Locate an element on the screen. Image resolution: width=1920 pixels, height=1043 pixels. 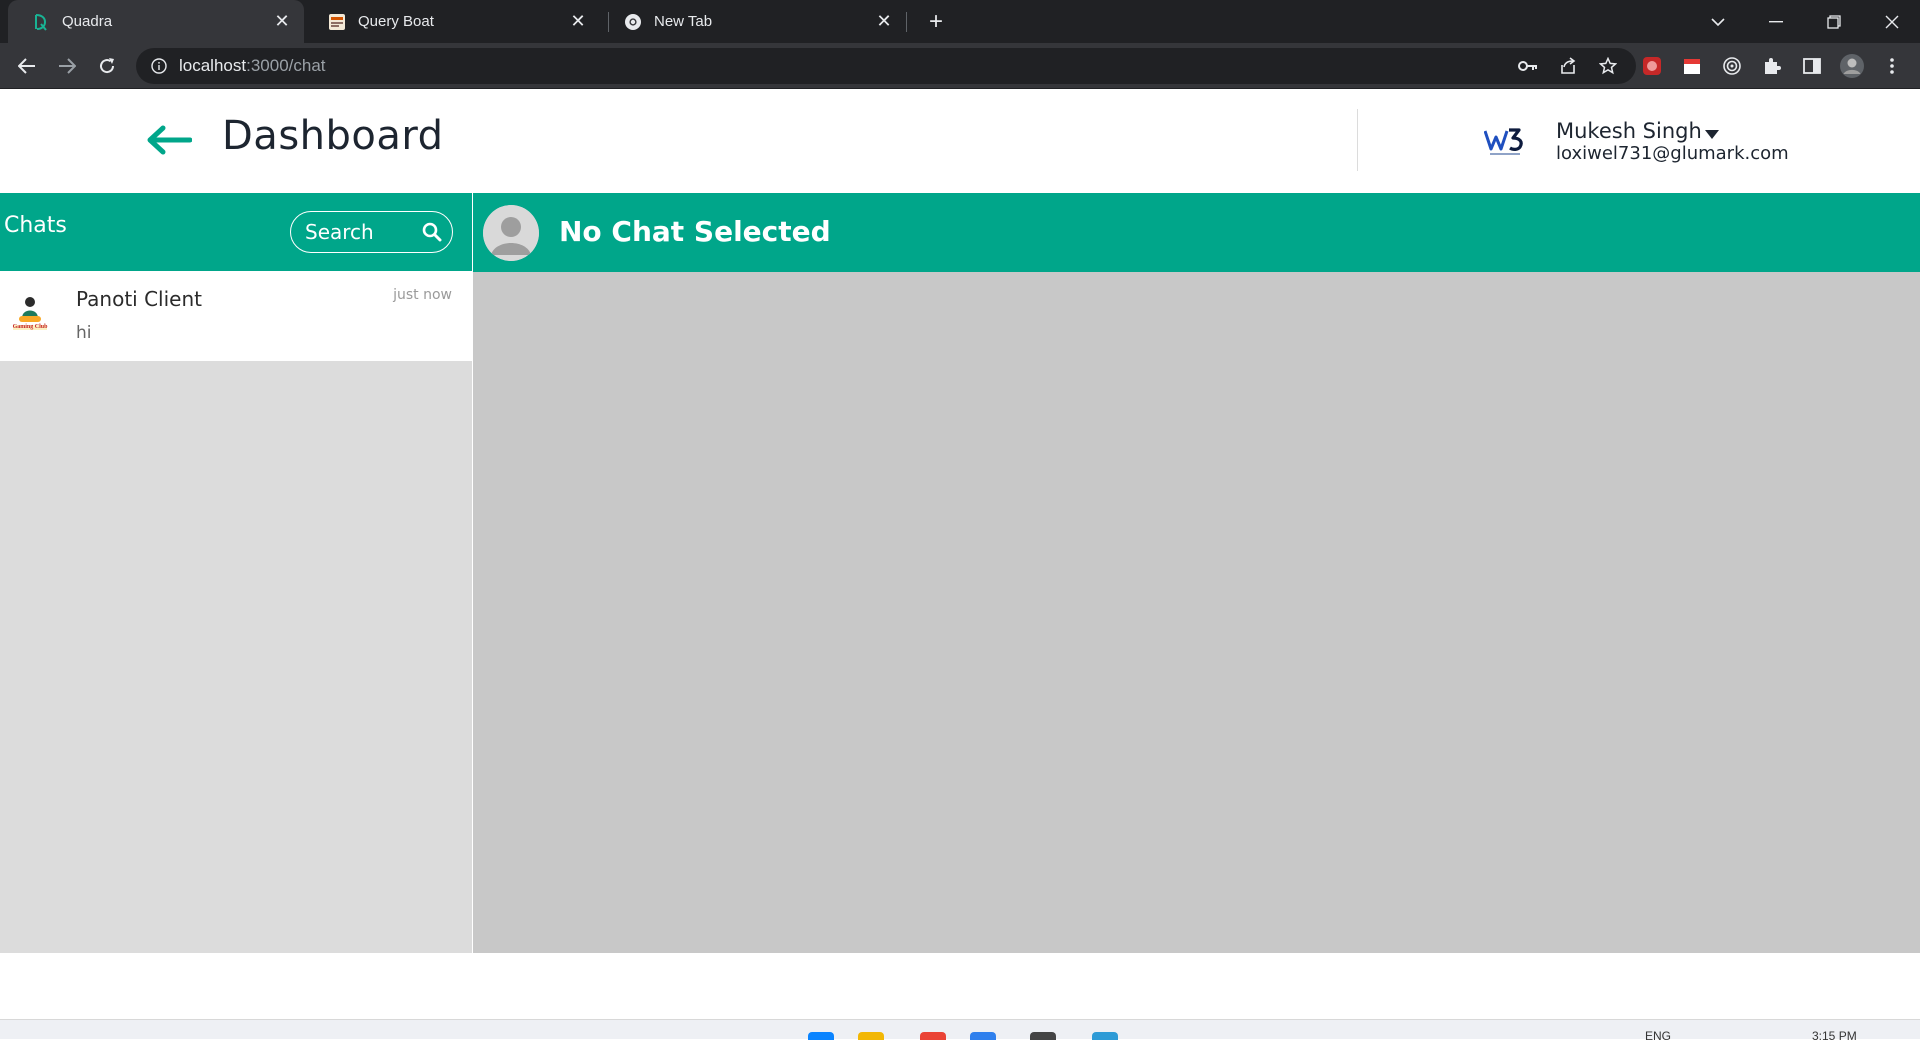
browser-tabstrip: Quadra ✕ Query Boat ✕ New Tab ✕ + is located at coordinates (960, 21).